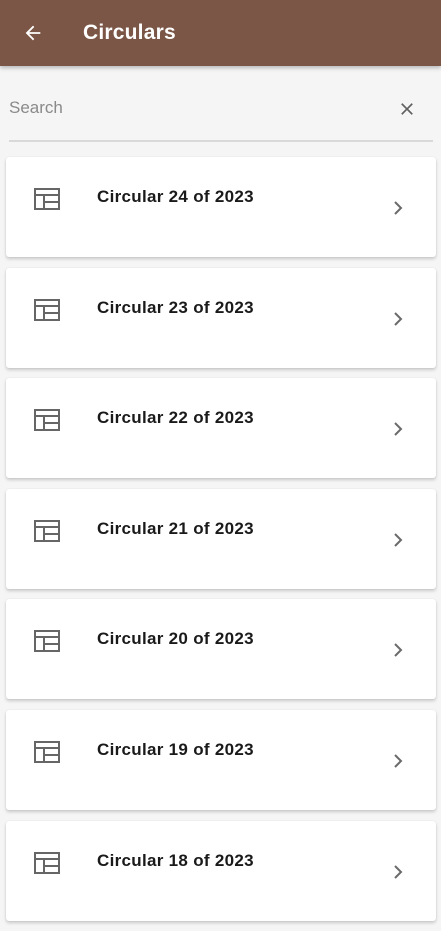 This screenshot has width=441, height=931. What do you see at coordinates (221, 649) in the screenshot?
I see `circular-card: Circular 20 of 2023` at bounding box center [221, 649].